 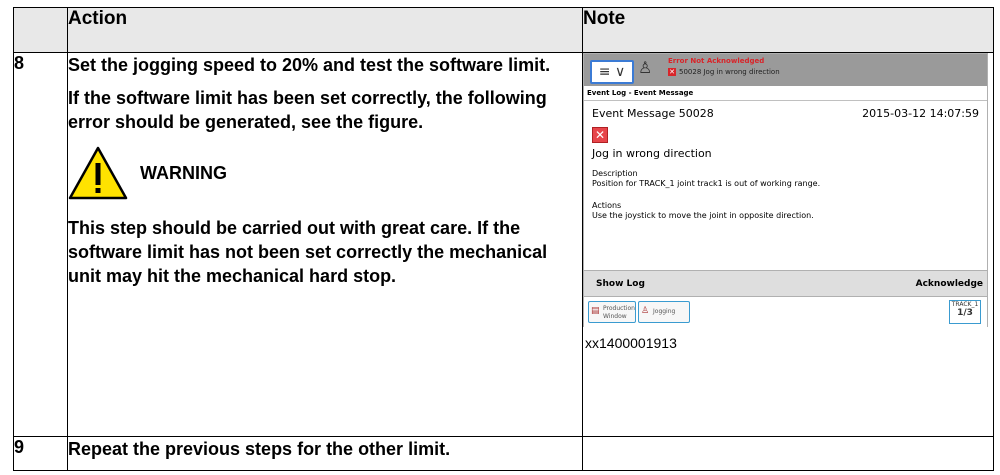 I want to click on note-cell, so click(x=788, y=453).